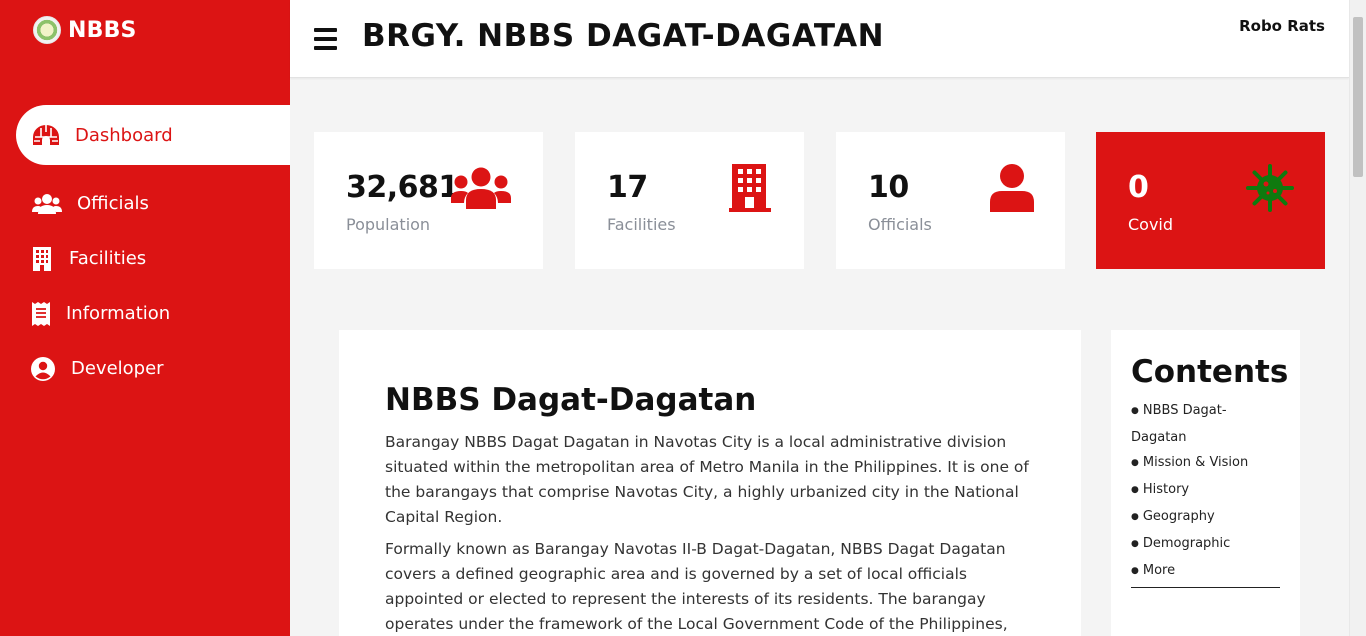 The image size is (1366, 636). Describe the element at coordinates (118, 313) in the screenshot. I see `sidebar-item-label: Information` at that location.